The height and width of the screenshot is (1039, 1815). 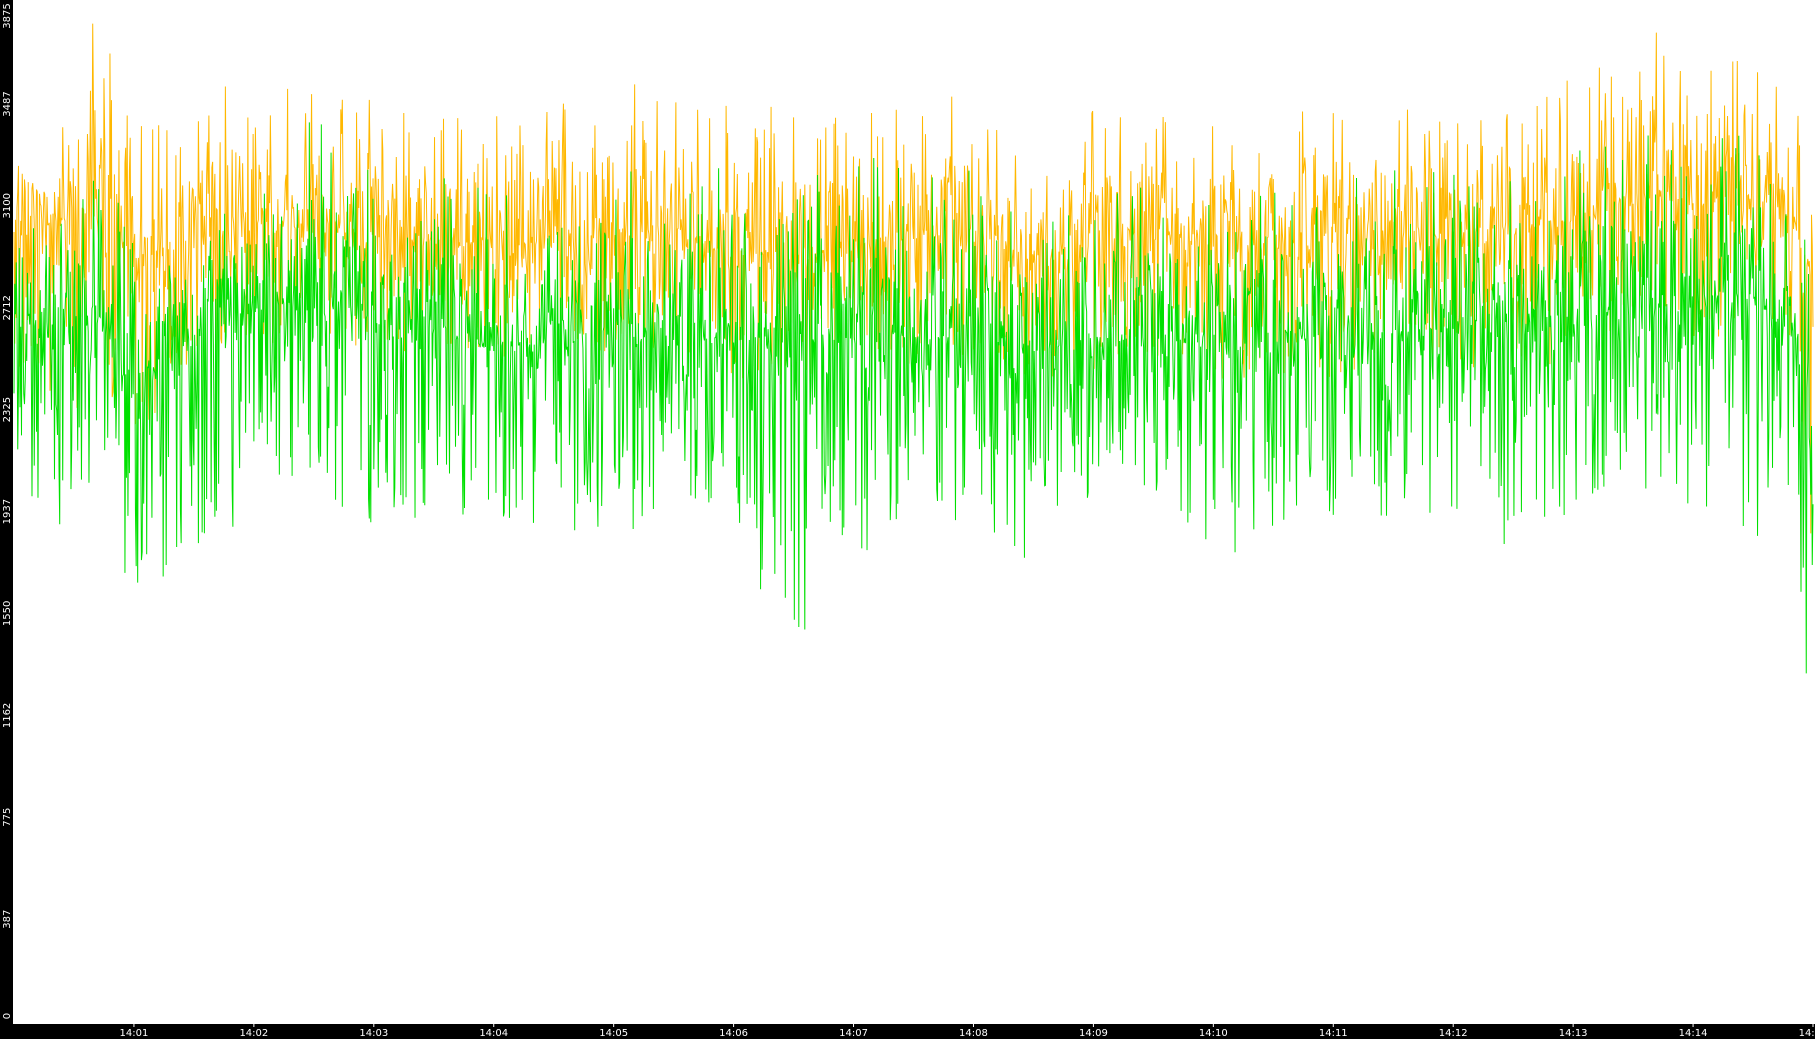 What do you see at coordinates (7, 919) in the screenshot?
I see `y-tick-label: 387` at bounding box center [7, 919].